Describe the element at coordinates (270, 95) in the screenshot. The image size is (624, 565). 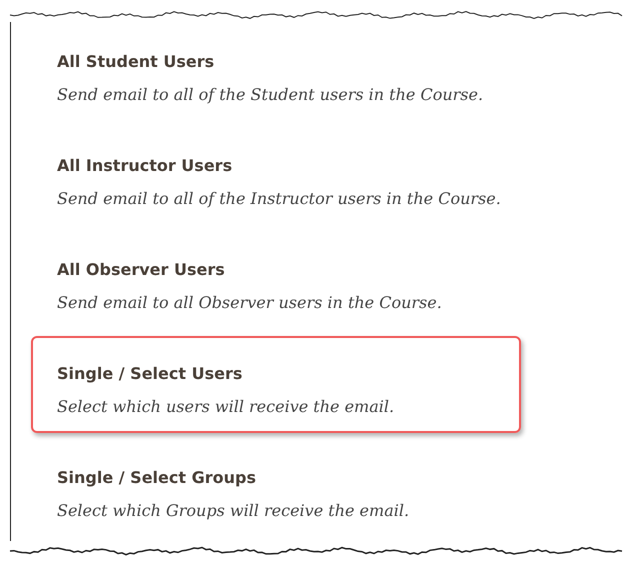
I see `option-description: Send email to all of the Student users in the Course.` at that location.